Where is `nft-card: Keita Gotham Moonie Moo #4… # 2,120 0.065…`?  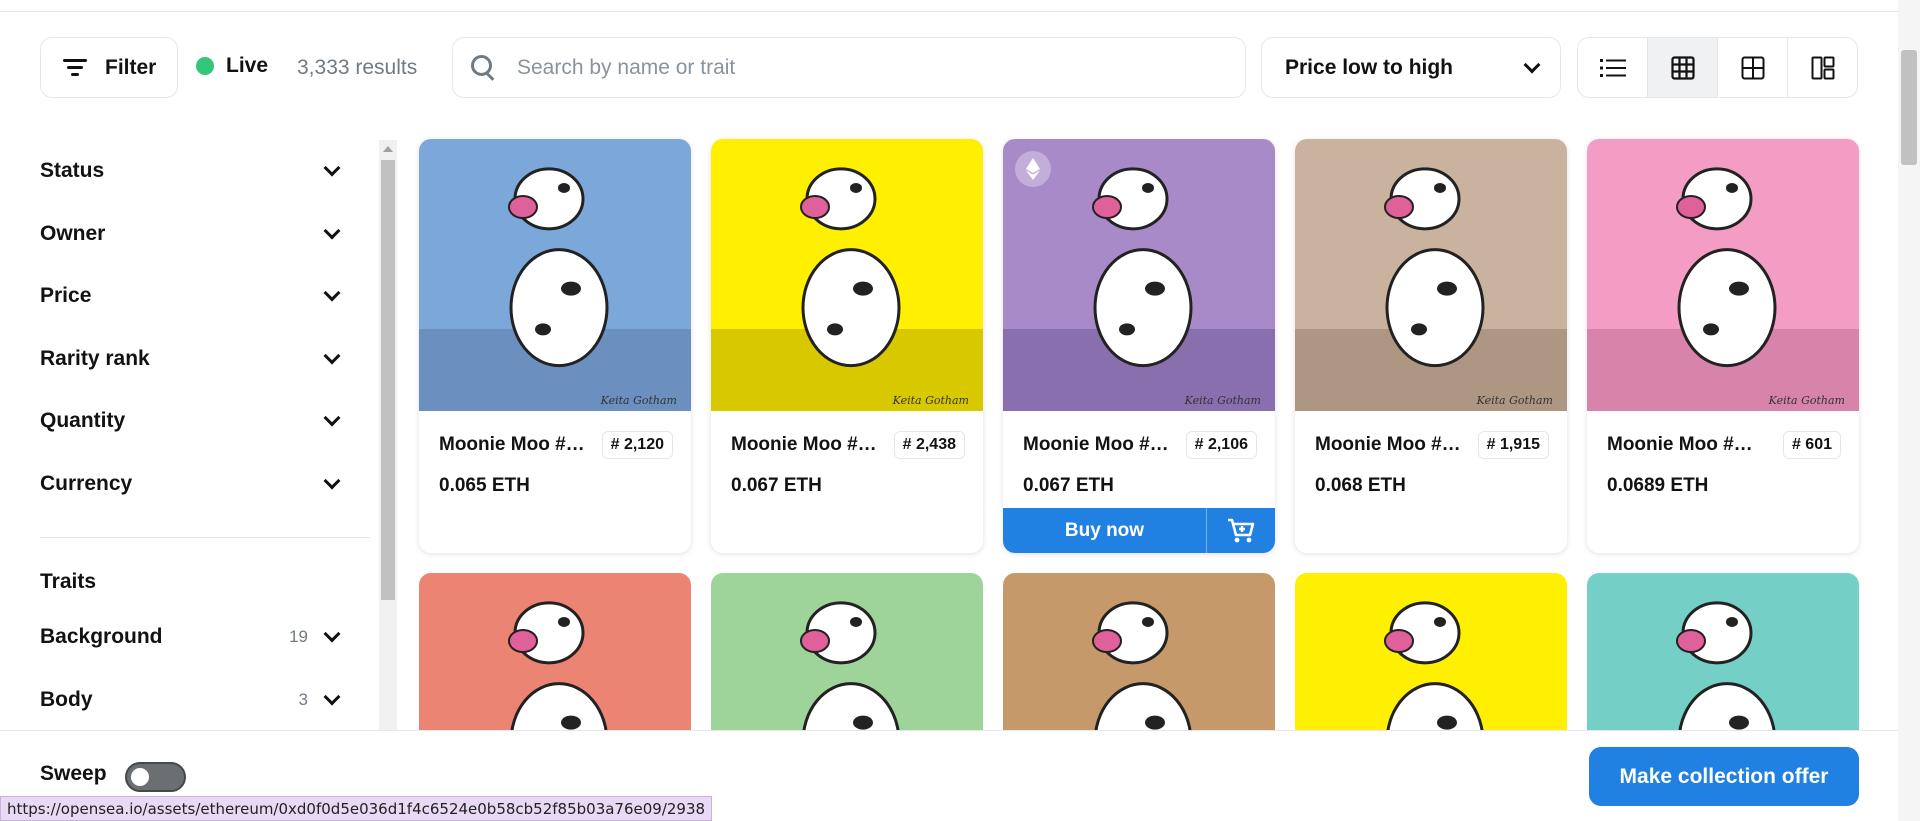 nft-card: Keita Gotham Moonie Moo #4… # 2,120 0.065… is located at coordinates (555, 346).